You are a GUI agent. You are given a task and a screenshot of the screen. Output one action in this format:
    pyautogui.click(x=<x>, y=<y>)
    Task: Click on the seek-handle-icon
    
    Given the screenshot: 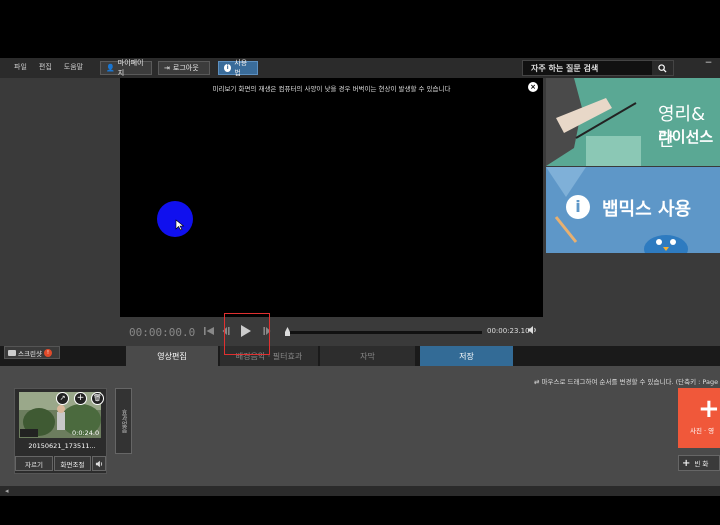 What is the action you would take?
    pyautogui.click(x=287, y=331)
    